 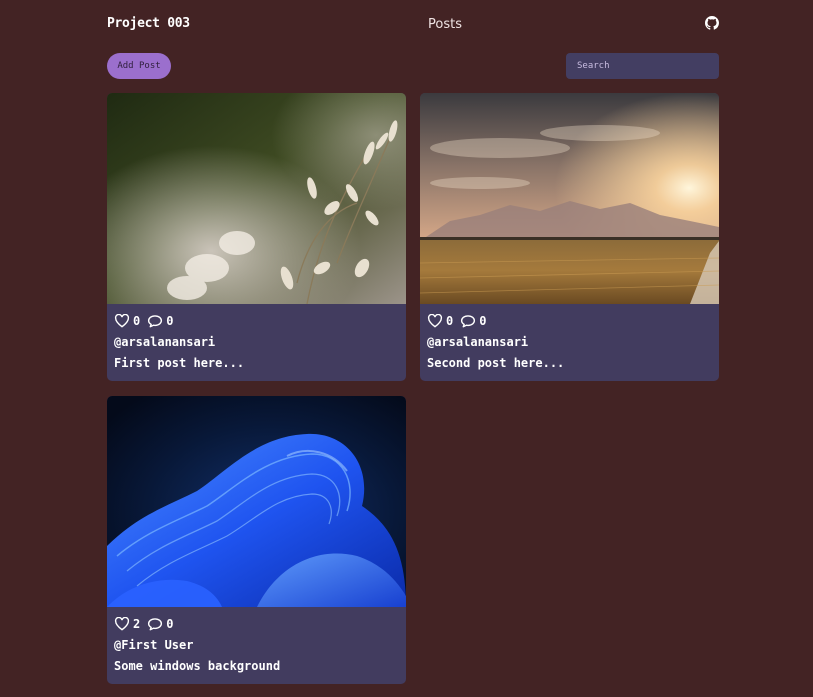 What do you see at coordinates (139, 66) in the screenshot?
I see `add-post-button: Add Post` at bounding box center [139, 66].